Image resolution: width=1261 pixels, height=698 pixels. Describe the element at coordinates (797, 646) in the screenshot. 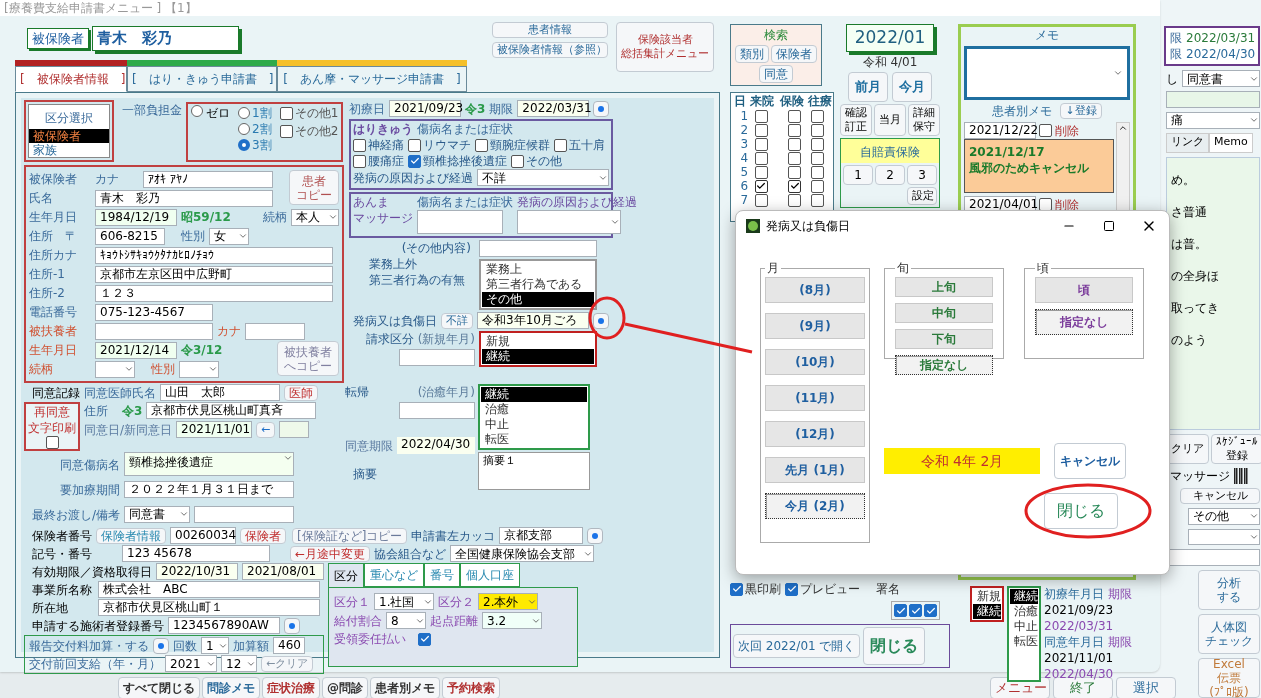

I see `button: 次回 2022/01 で開く` at that location.